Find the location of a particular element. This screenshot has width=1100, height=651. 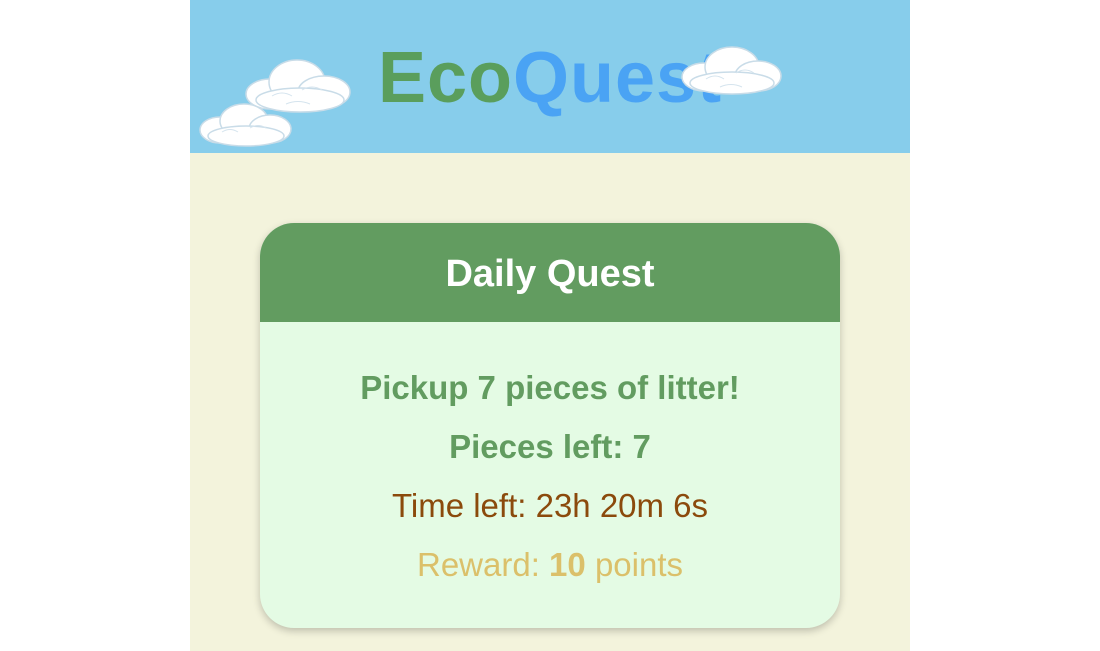

reward-suffix: points is located at coordinates (638, 564).